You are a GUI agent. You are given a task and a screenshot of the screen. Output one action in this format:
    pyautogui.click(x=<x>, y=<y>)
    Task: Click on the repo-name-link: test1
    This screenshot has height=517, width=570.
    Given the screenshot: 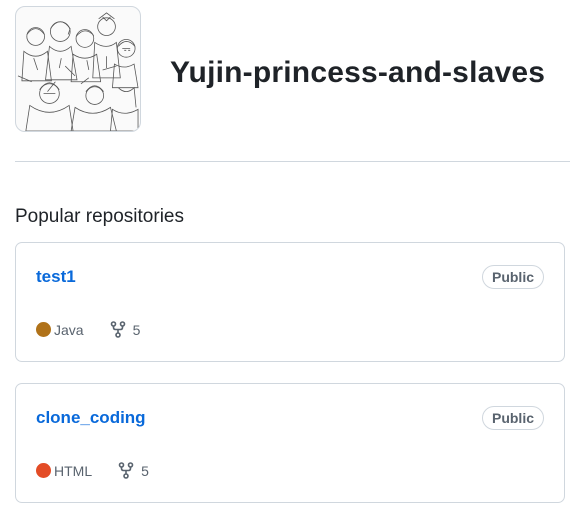 What is the action you would take?
    pyautogui.click(x=56, y=277)
    